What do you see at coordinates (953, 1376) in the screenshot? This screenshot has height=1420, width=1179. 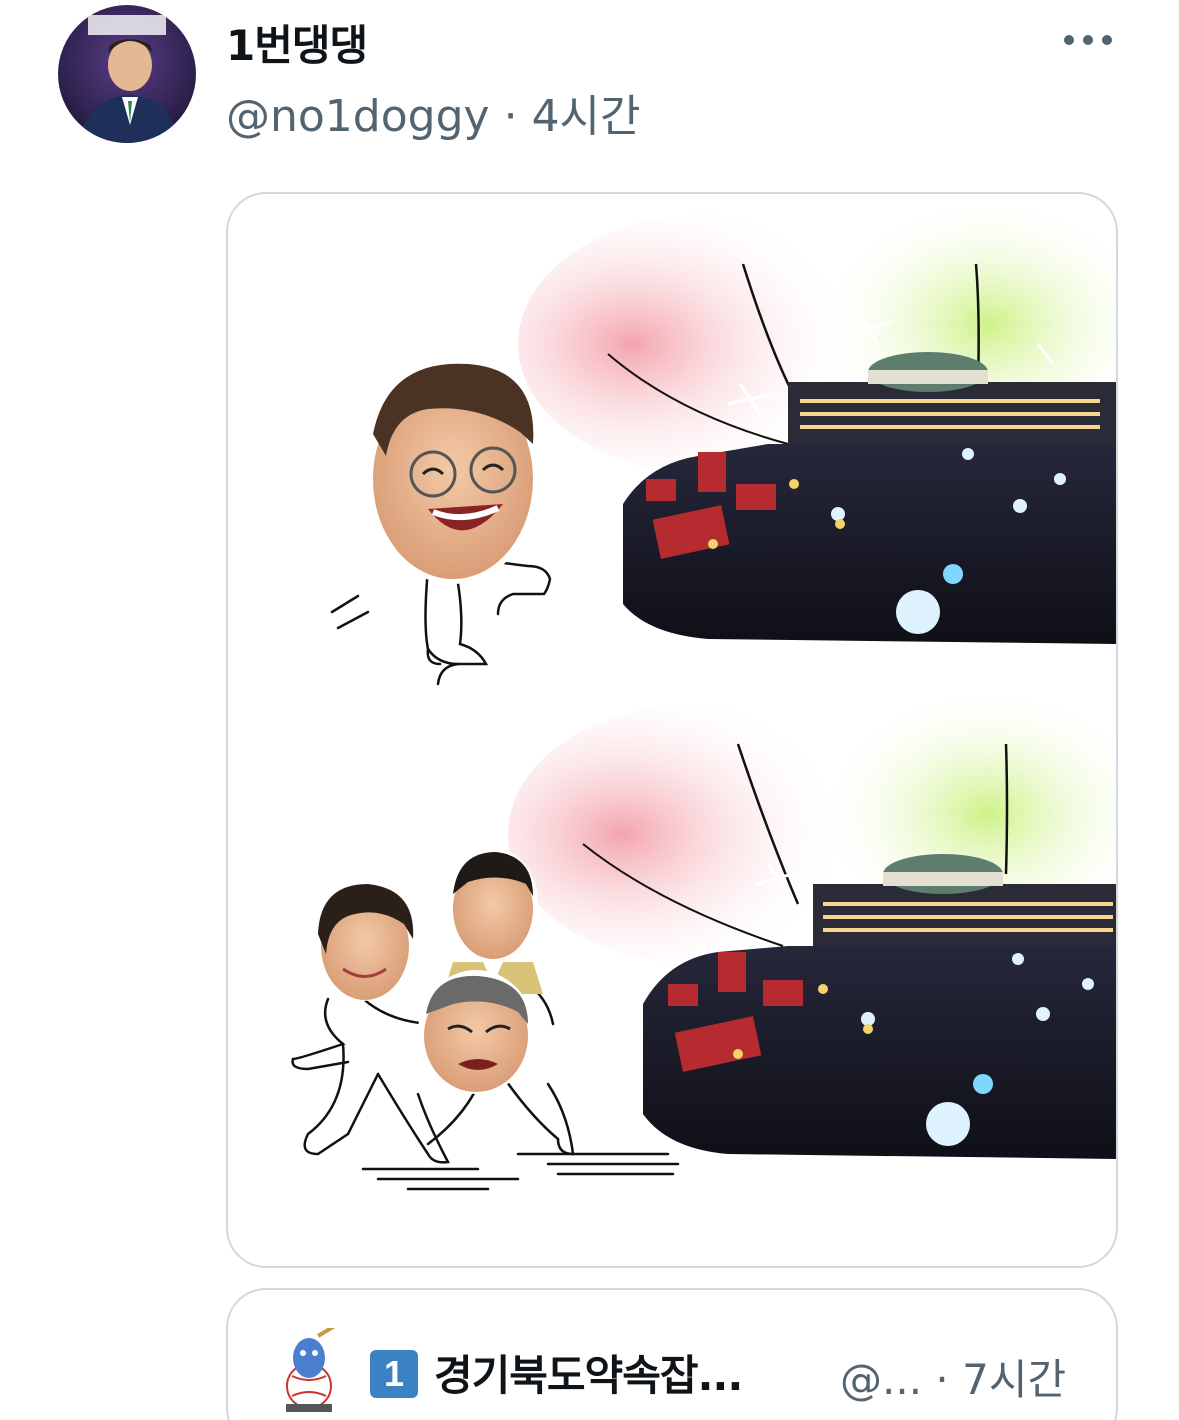 I see `quoted-handle-row: @... · 7시간` at bounding box center [953, 1376].